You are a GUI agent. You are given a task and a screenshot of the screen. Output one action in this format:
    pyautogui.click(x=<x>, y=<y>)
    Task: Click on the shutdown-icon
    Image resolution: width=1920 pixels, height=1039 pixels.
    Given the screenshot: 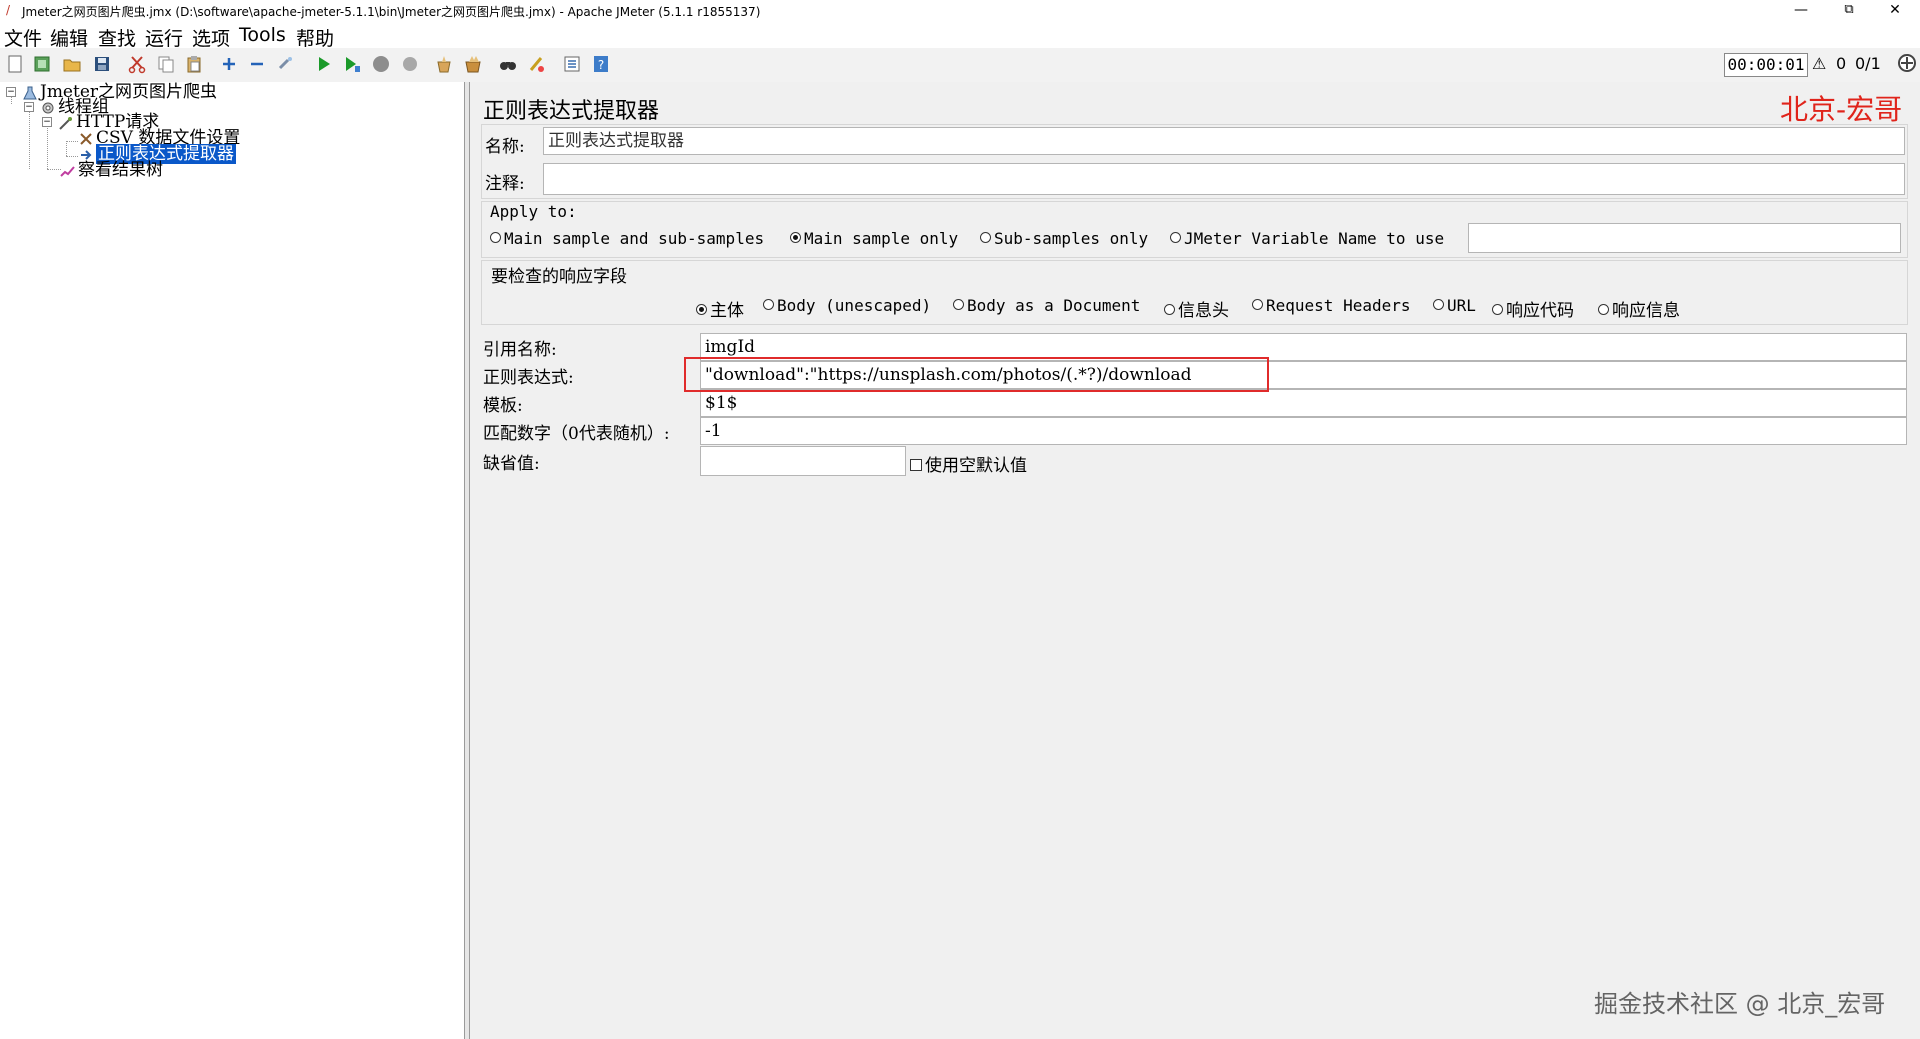 What is the action you would take?
    pyautogui.click(x=410, y=64)
    